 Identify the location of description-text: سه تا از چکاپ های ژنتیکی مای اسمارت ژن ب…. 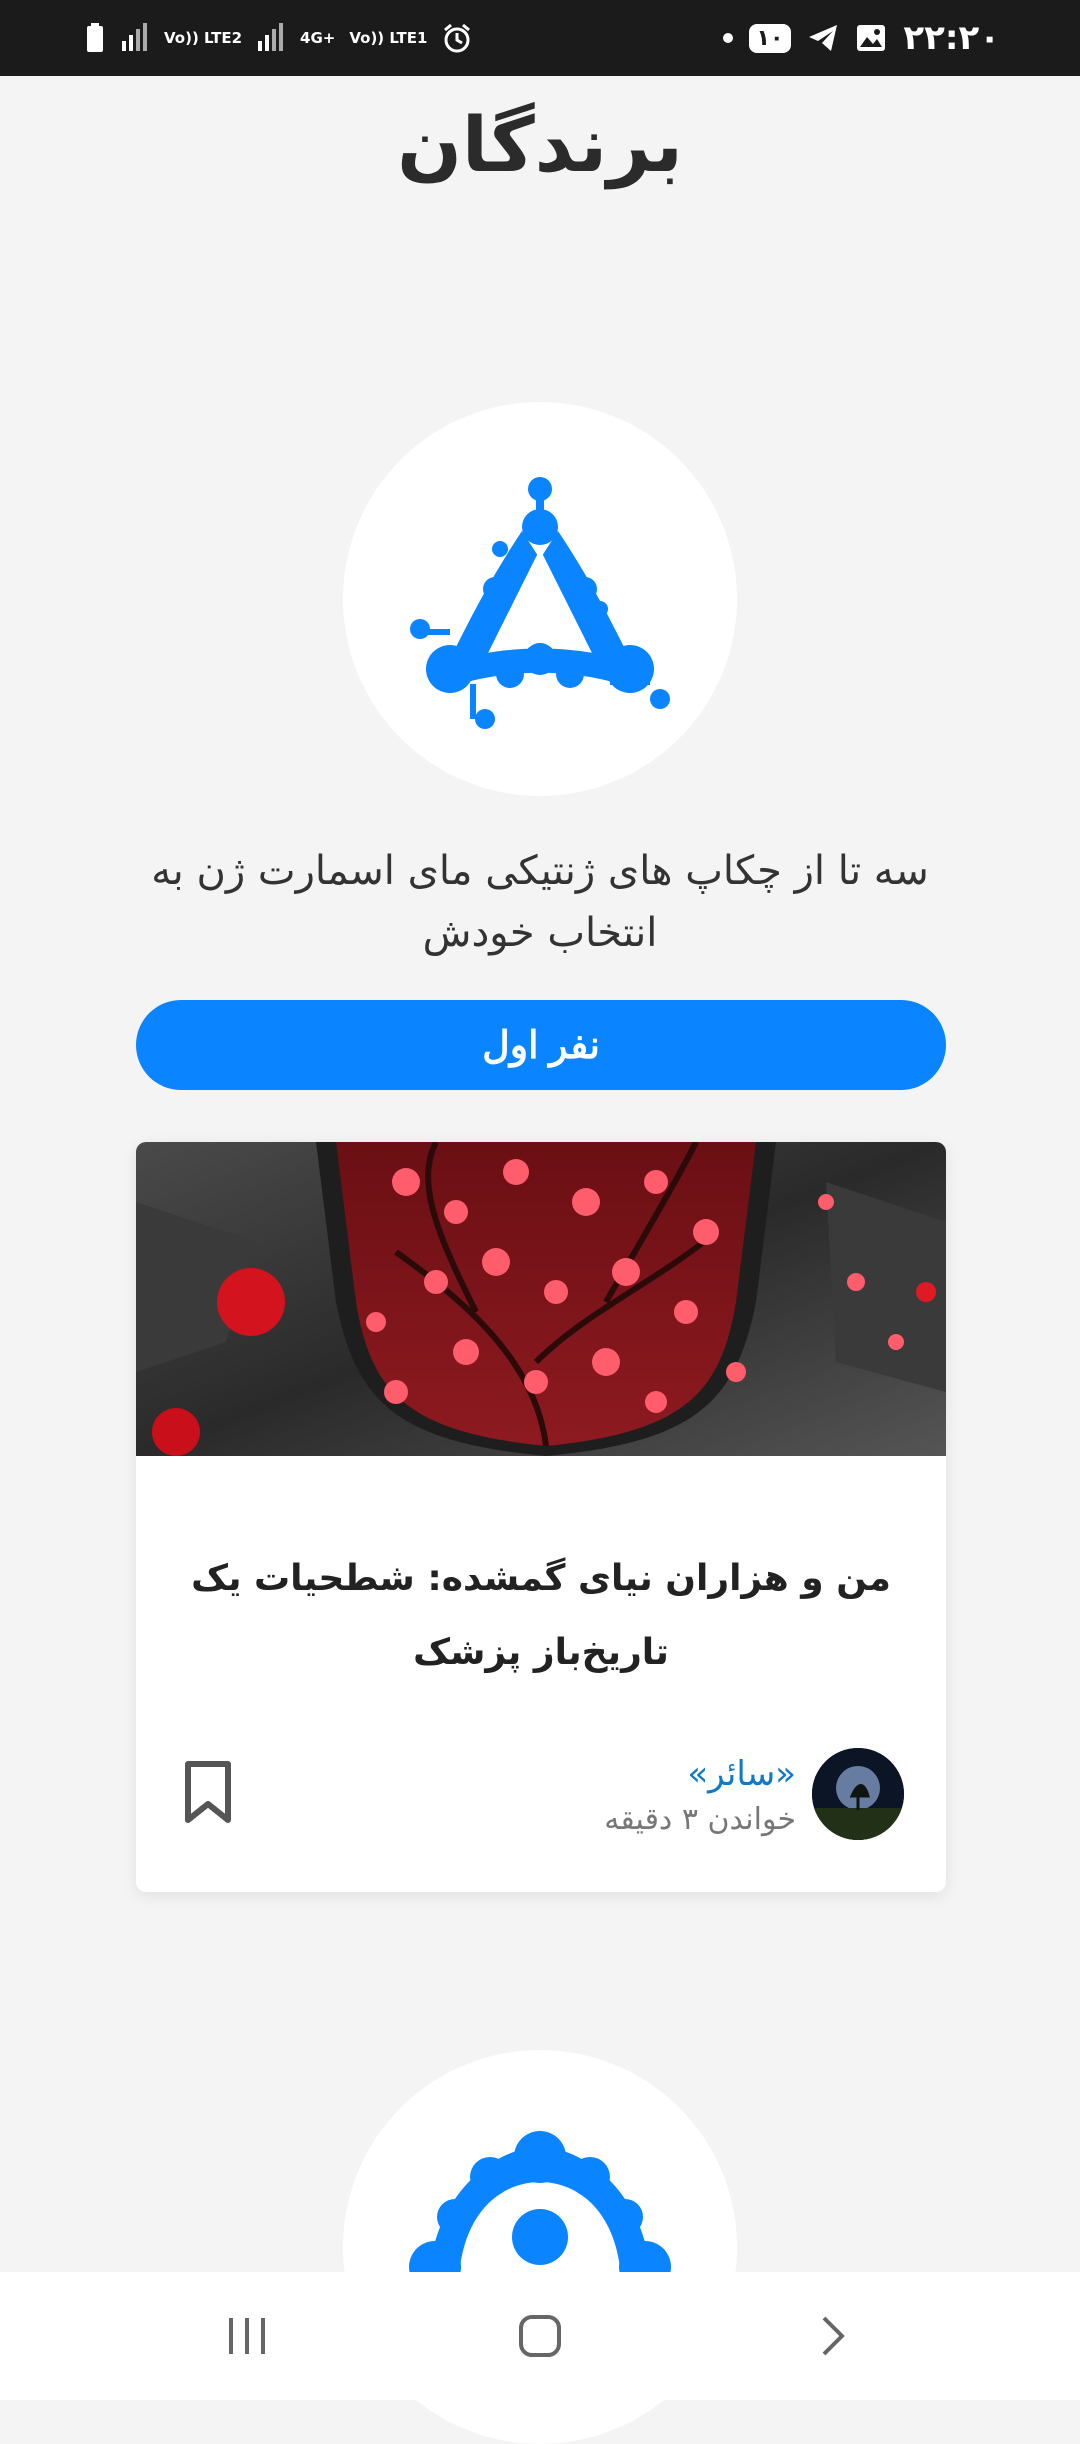
(540, 902).